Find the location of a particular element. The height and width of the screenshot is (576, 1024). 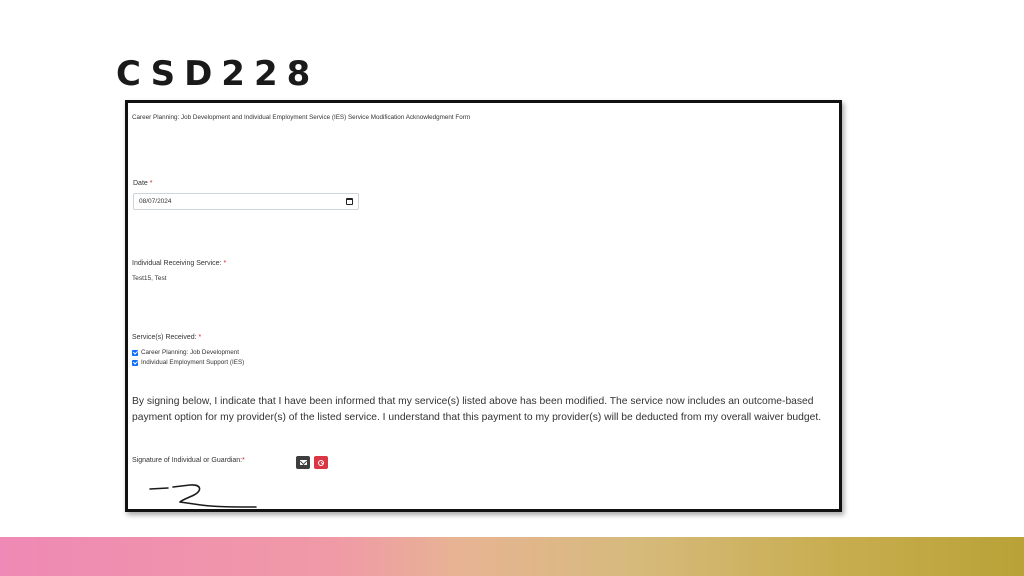

date-label-text: Date is located at coordinates (140, 183).